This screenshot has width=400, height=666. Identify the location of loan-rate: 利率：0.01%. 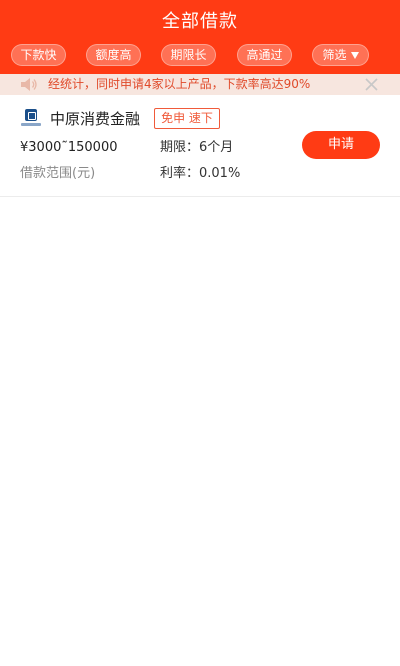
(200, 173).